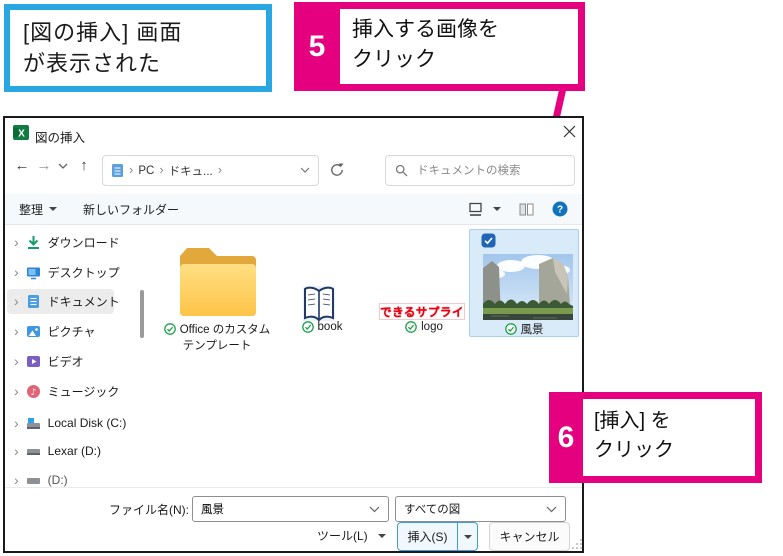 The height and width of the screenshot is (556, 783). What do you see at coordinates (216, 282) in the screenshot?
I see `file-item-office-templates-folder-icon` at bounding box center [216, 282].